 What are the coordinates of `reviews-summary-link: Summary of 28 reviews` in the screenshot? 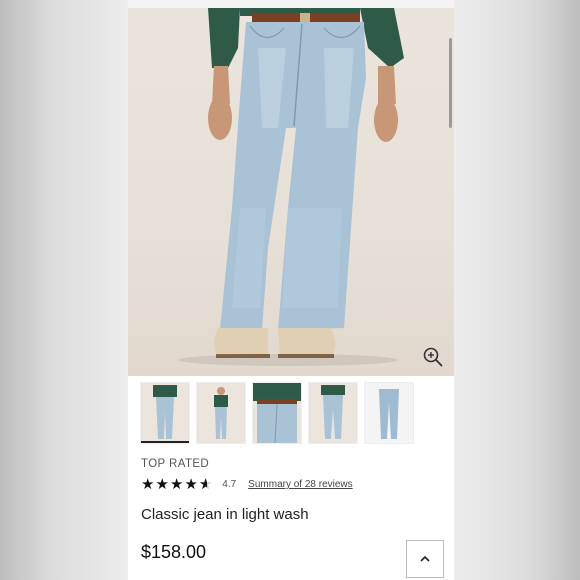 It's located at (300, 484).